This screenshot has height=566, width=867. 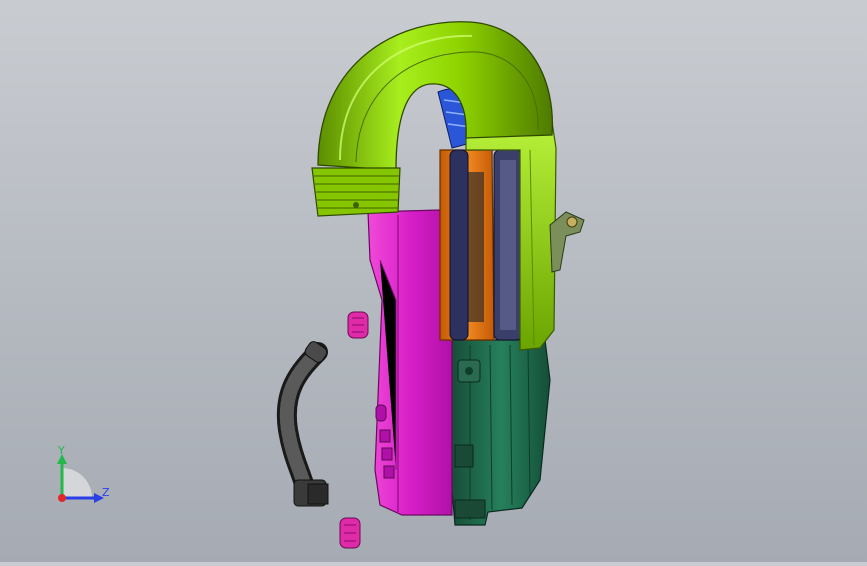 I want to click on x-axis-origin, so click(x=62, y=498).